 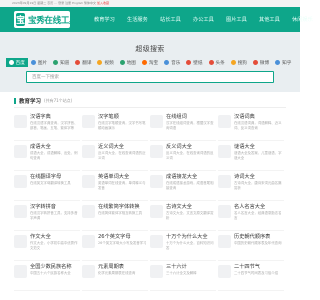 I want to click on tool-card: 成语接龙大全 在线成语接龙游戏，成语首尾相接查询, so click(x=183, y=186).